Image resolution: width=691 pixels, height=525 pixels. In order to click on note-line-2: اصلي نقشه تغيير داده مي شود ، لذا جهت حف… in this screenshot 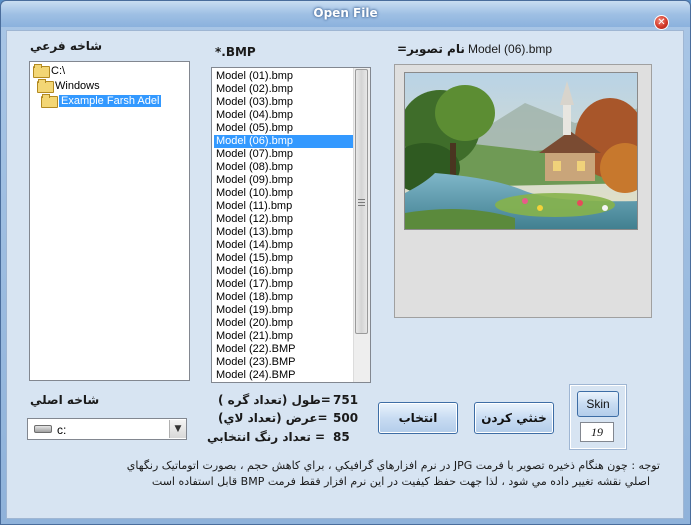, I will do `click(400, 481)`.